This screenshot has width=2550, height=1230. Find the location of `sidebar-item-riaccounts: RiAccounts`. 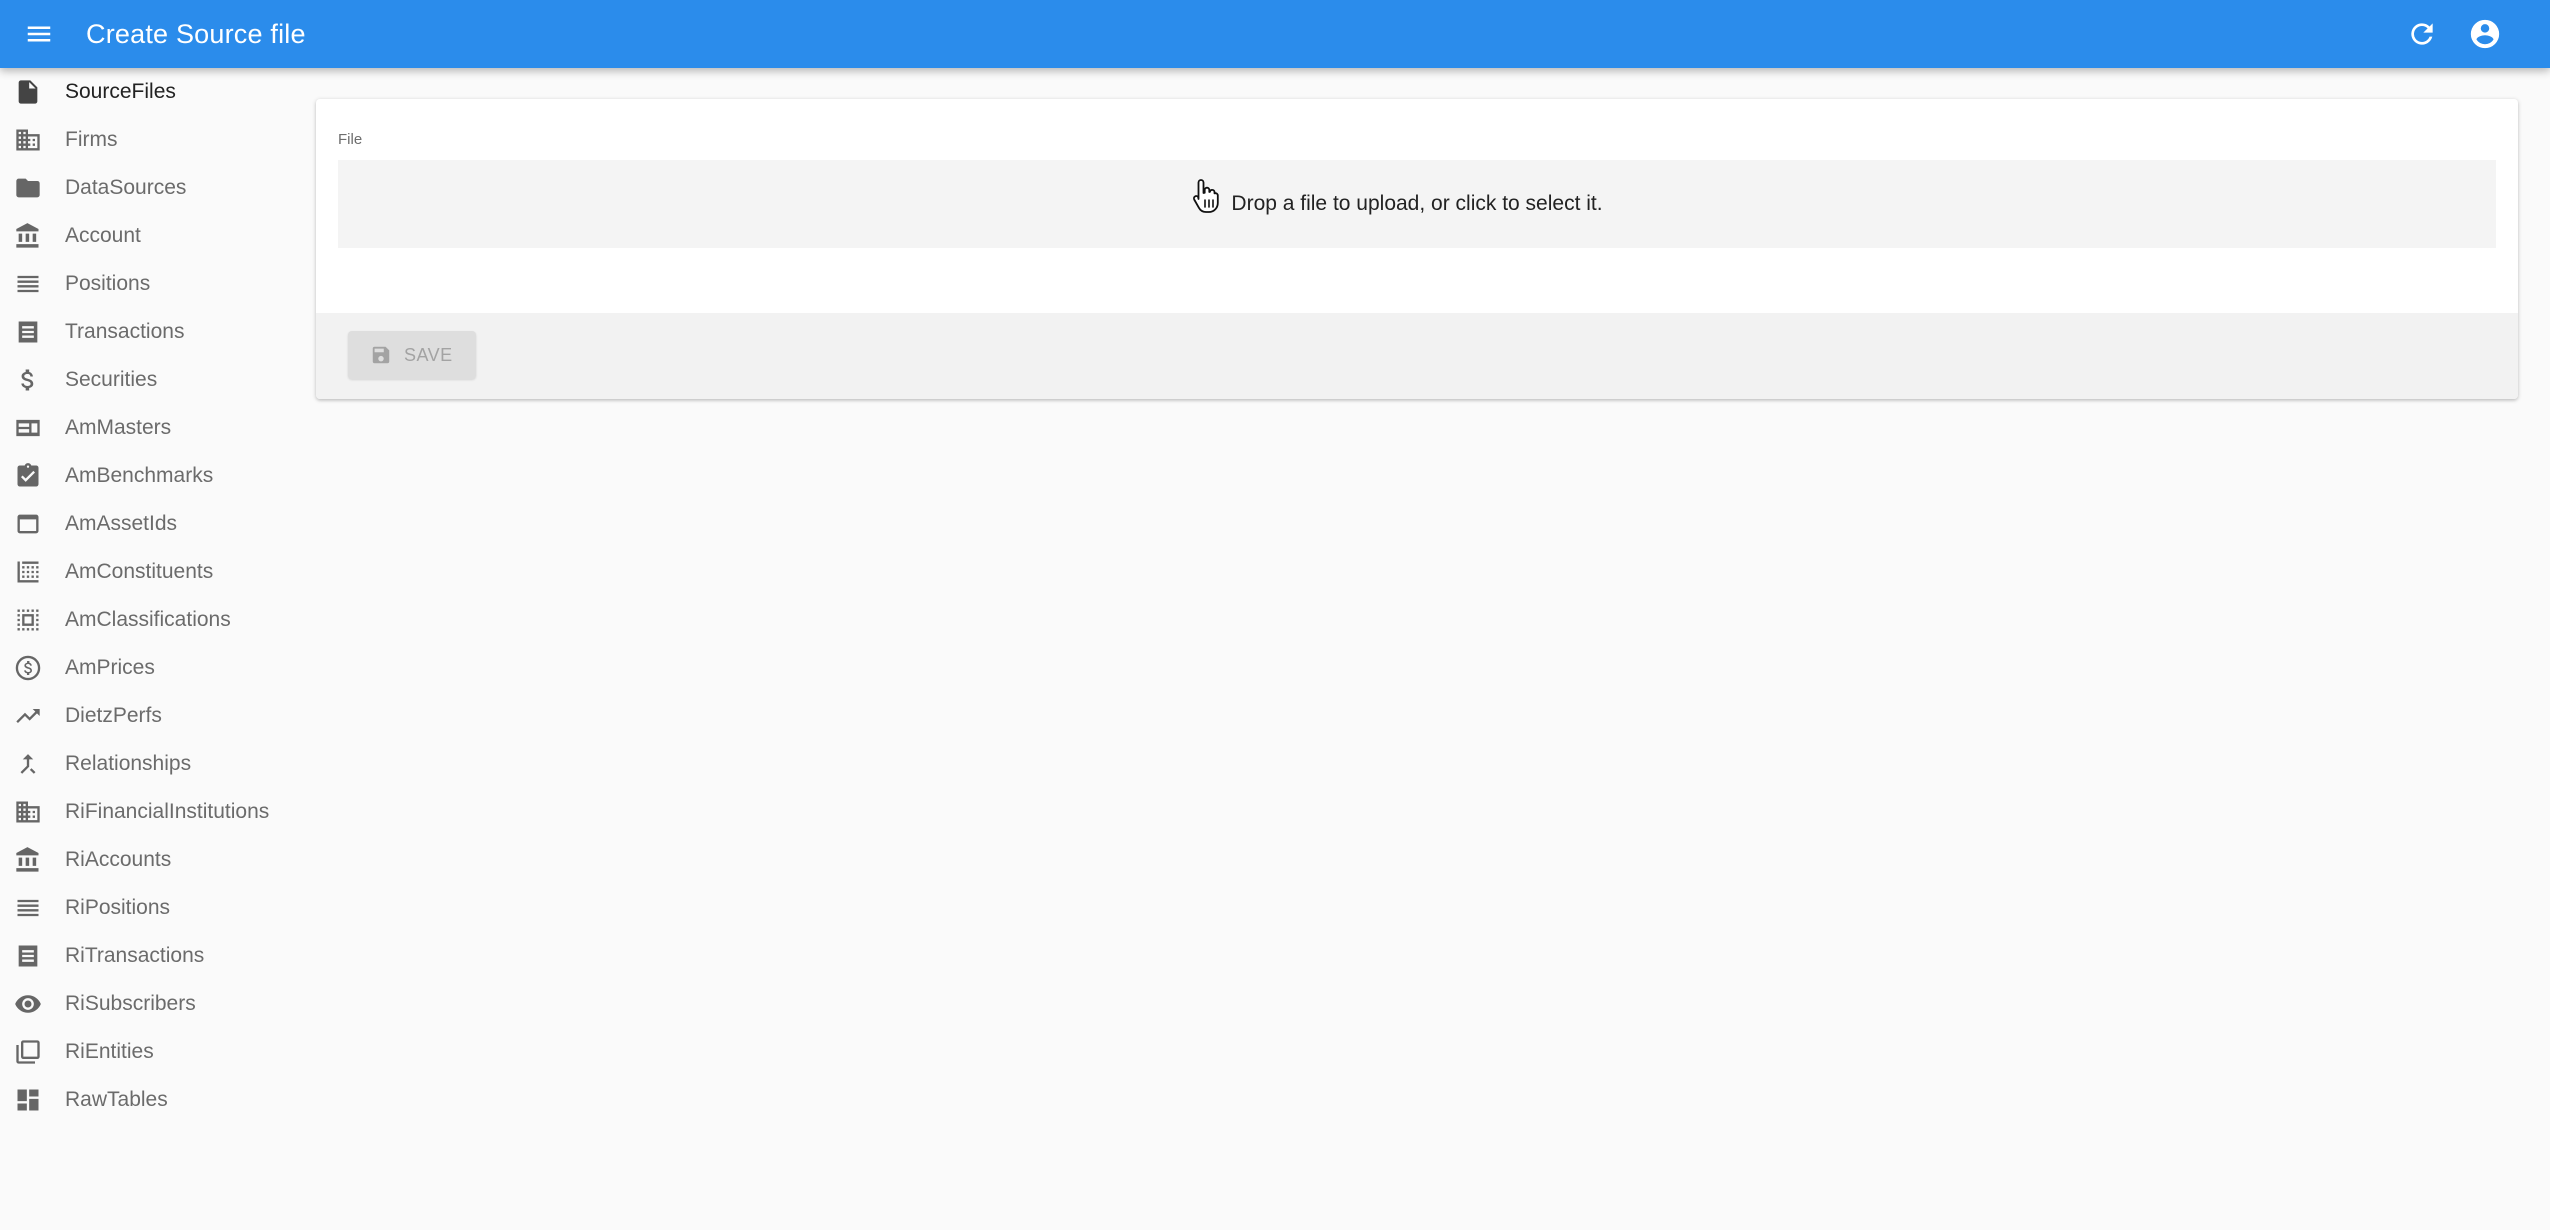

sidebar-item-riaccounts: RiAccounts is located at coordinates (150, 860).